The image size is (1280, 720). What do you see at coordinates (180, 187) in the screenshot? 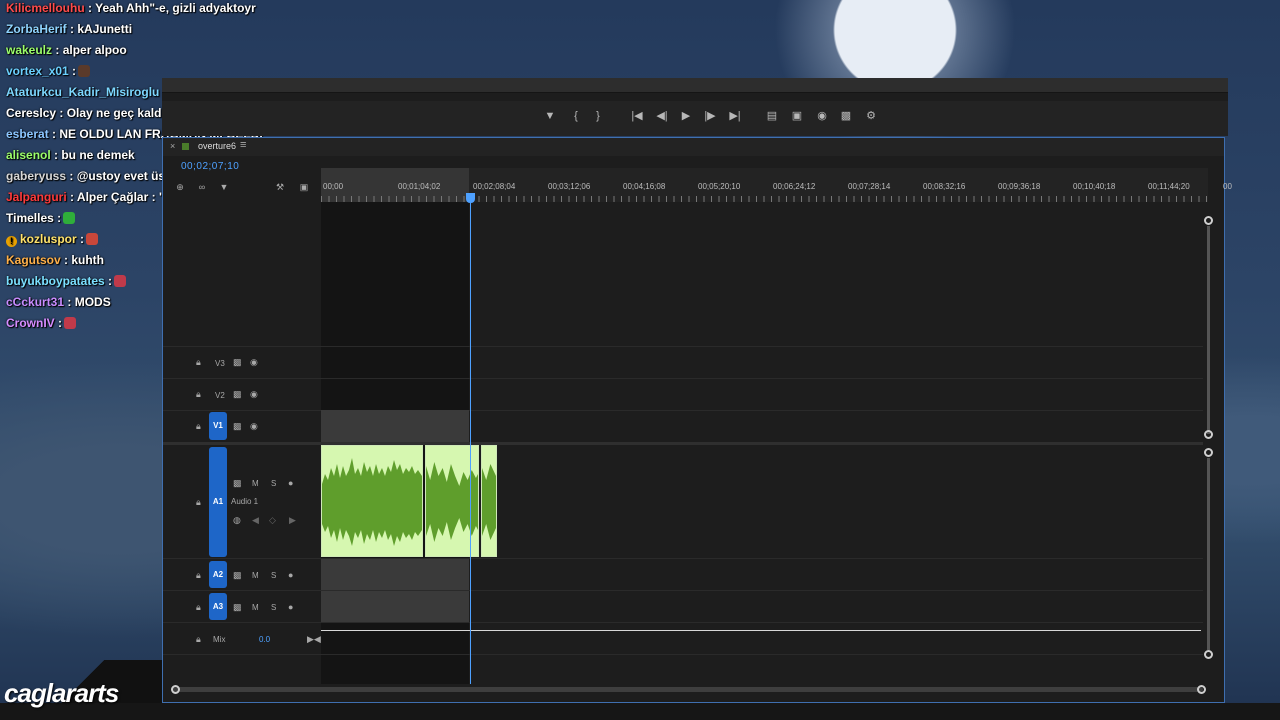
I see `snap-icon: ⊕` at bounding box center [180, 187].